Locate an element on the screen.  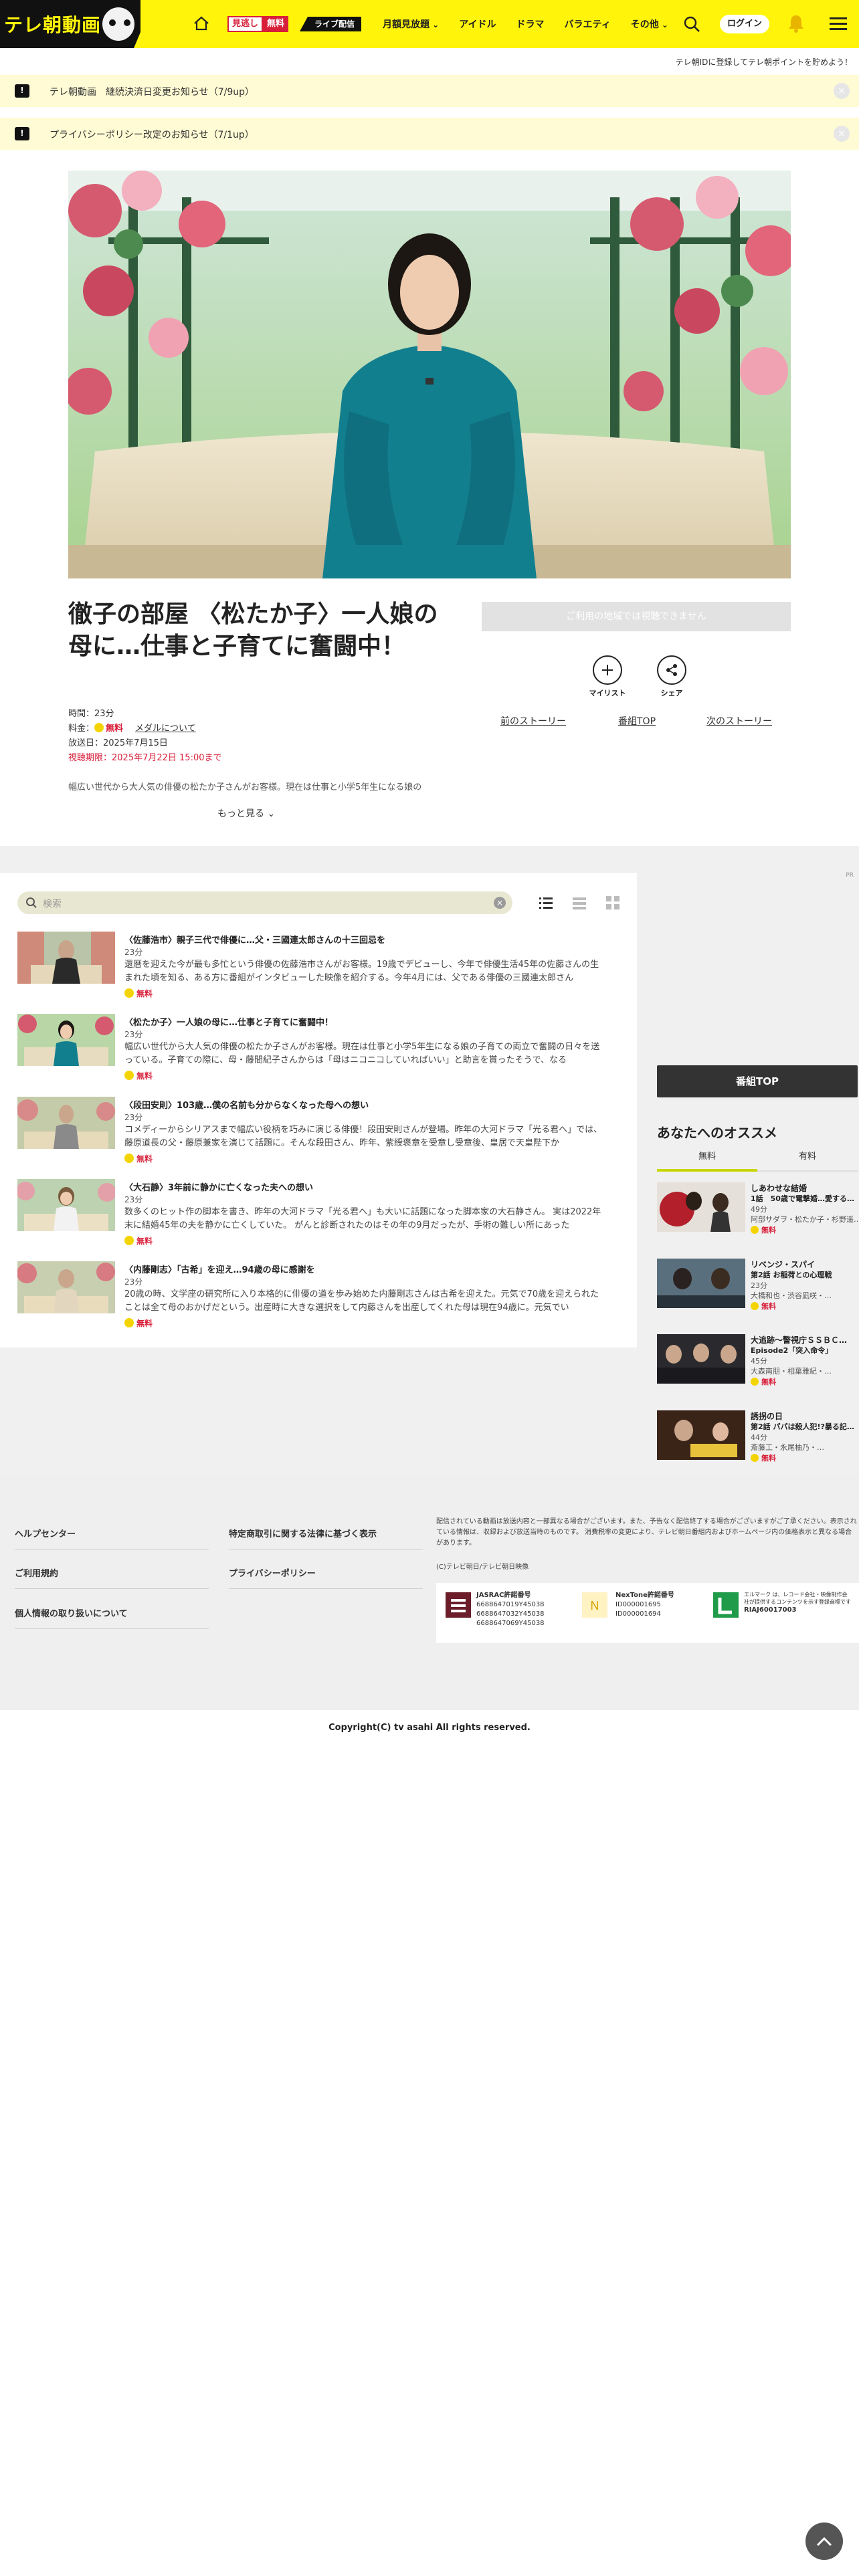
program-top-link: 番組TOP is located at coordinates (637, 721).